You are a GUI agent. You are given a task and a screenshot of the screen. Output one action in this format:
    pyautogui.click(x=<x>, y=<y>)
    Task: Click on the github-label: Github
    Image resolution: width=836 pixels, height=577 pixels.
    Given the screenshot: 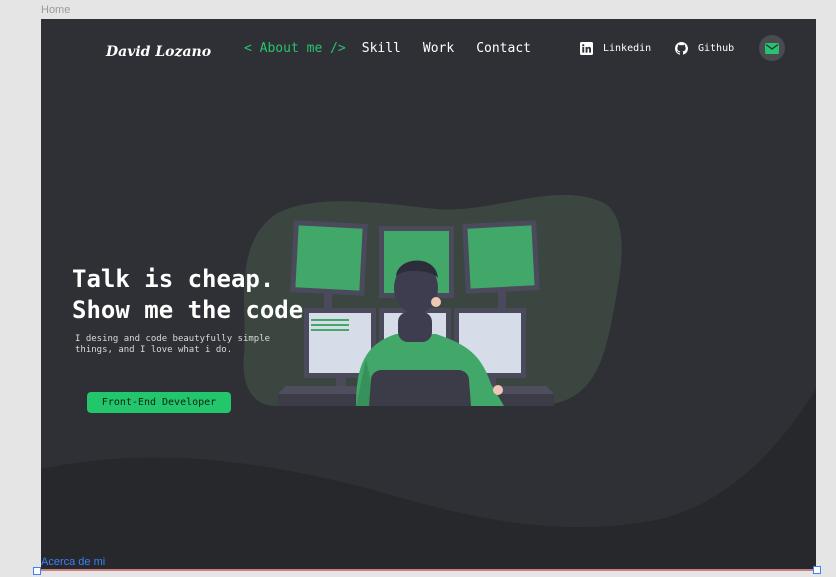 What is the action you would take?
    pyautogui.click(x=716, y=48)
    